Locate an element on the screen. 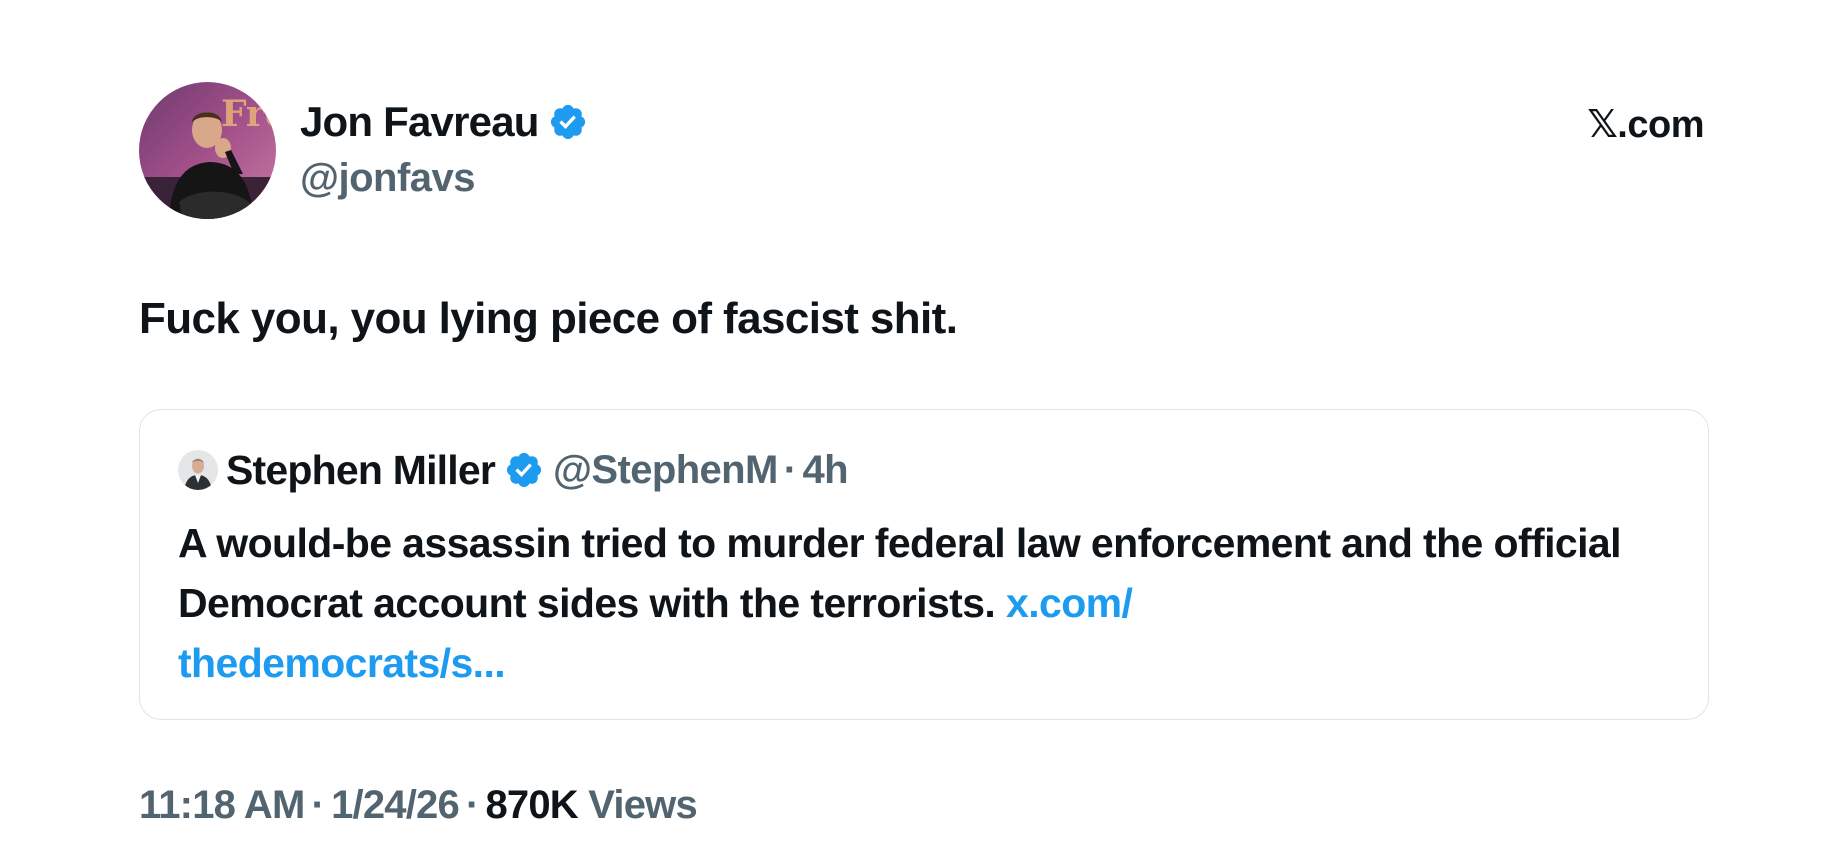 This screenshot has width=1824, height=860. views-count: 870K is located at coordinates (531, 805).